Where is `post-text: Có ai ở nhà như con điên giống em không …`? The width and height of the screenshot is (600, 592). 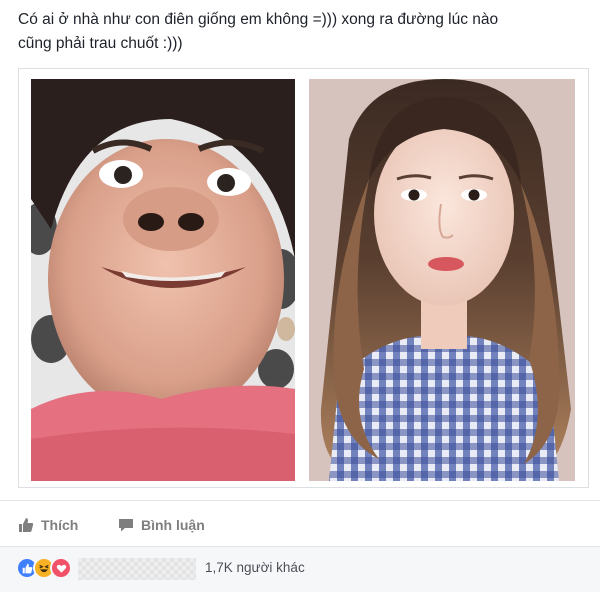
post-text: Có ai ở nhà như con điên giống em không … is located at coordinates (258, 31).